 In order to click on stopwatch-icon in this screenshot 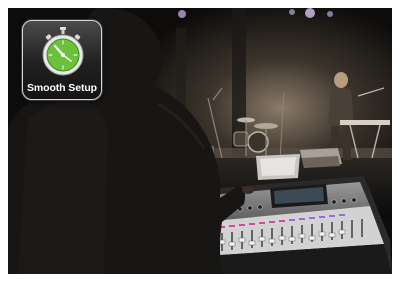, I will do `click(63, 51)`.